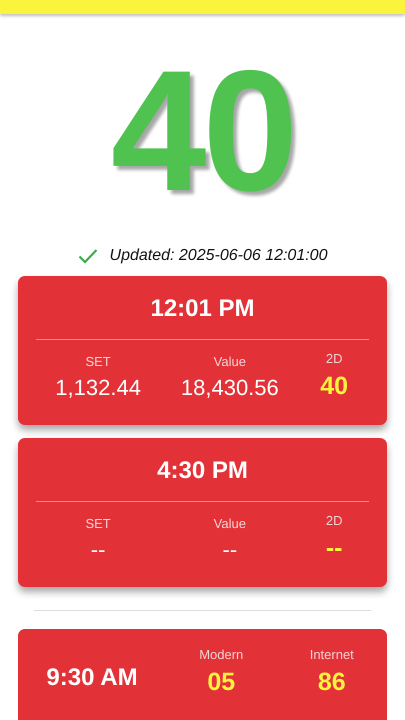 The height and width of the screenshot is (720, 405). What do you see at coordinates (202, 131) in the screenshot?
I see `result-number: 40` at bounding box center [202, 131].